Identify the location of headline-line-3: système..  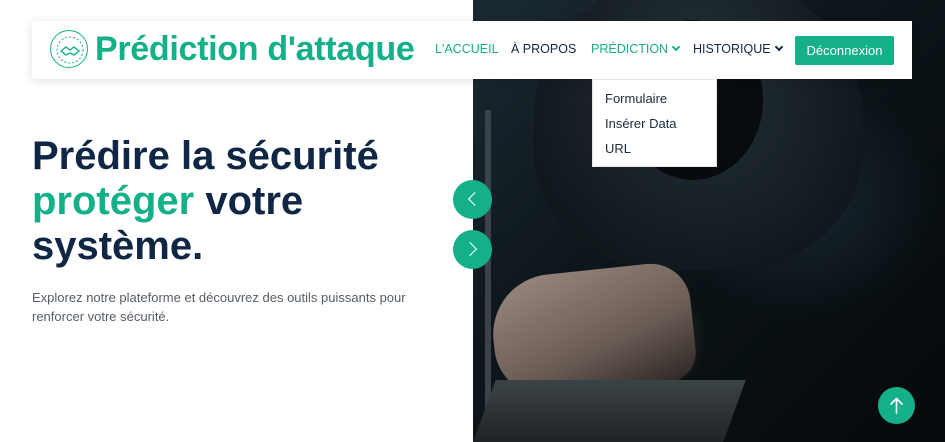
(118, 246).